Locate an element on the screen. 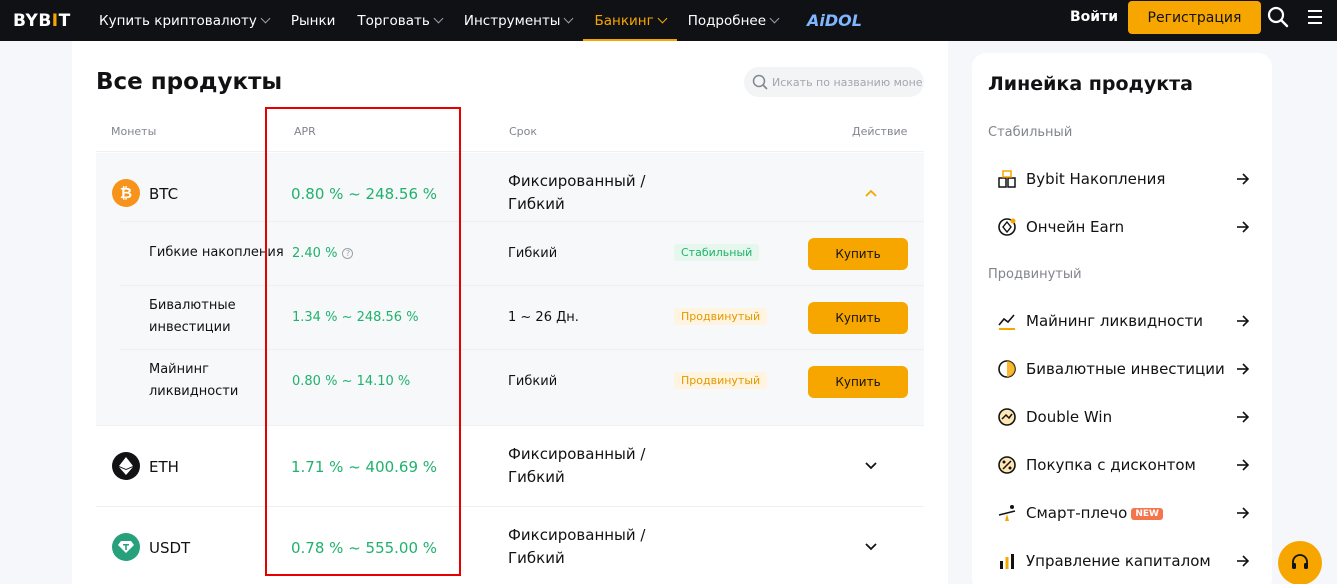 The height and width of the screenshot is (584, 1337). search-input is located at coordinates (847, 82).